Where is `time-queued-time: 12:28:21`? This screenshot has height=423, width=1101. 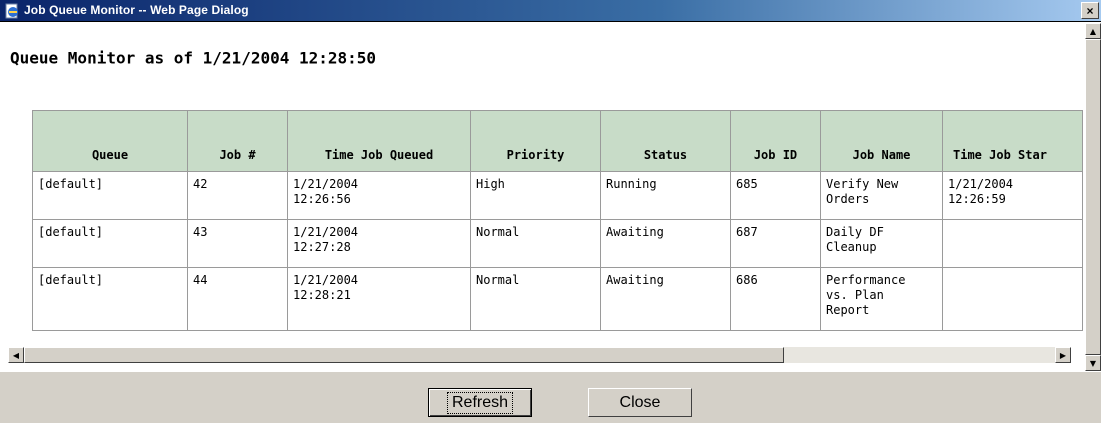 time-queued-time: 12:28:21 is located at coordinates (322, 295).